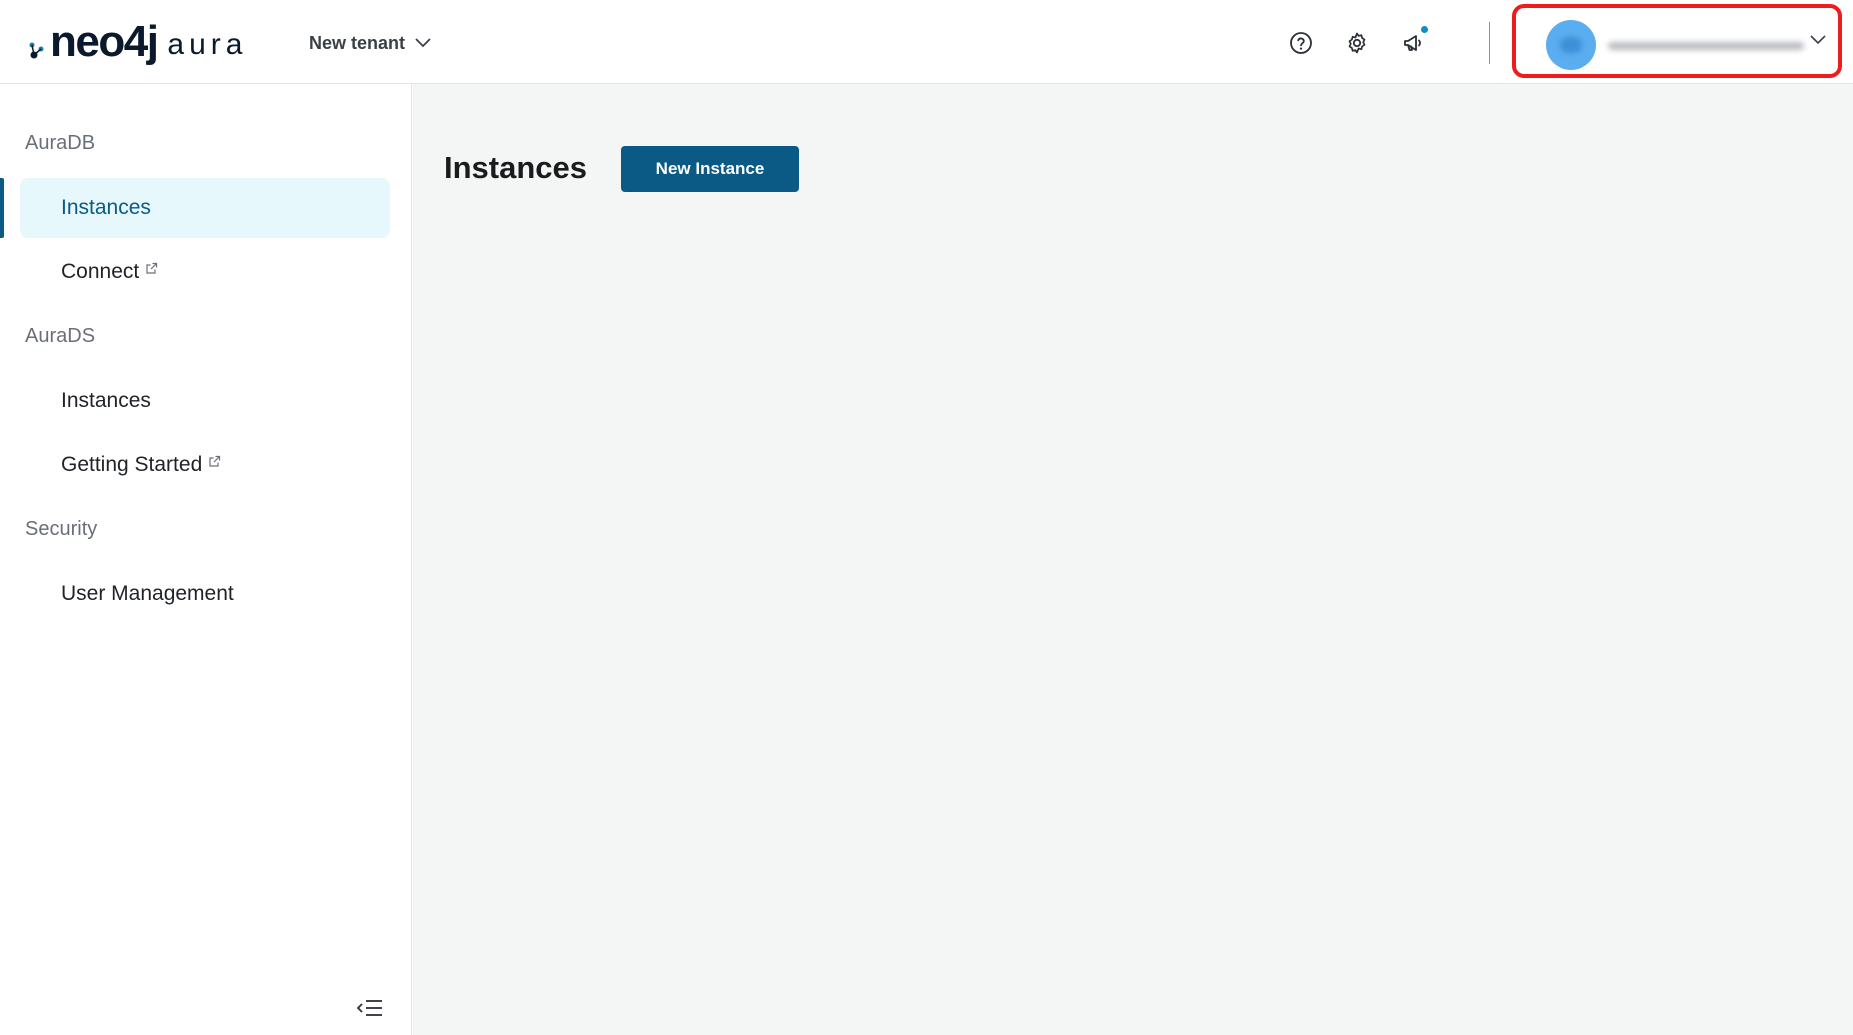  What do you see at coordinates (1424, 29) in the screenshot?
I see `notification-dot` at bounding box center [1424, 29].